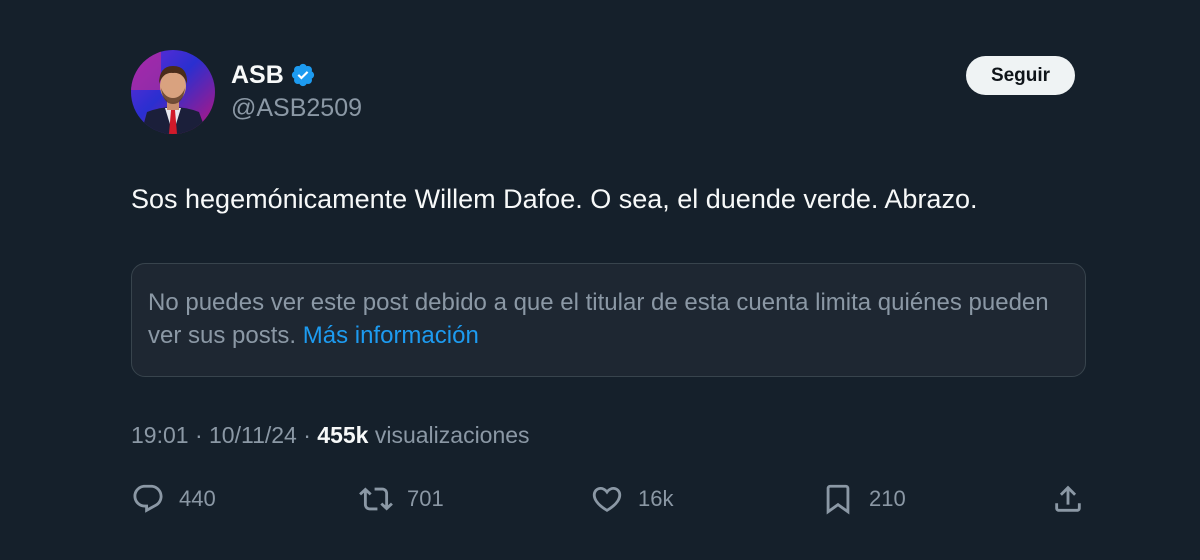 The image size is (1200, 560). What do you see at coordinates (607, 499) in the screenshot?
I see `heart-icon` at bounding box center [607, 499].